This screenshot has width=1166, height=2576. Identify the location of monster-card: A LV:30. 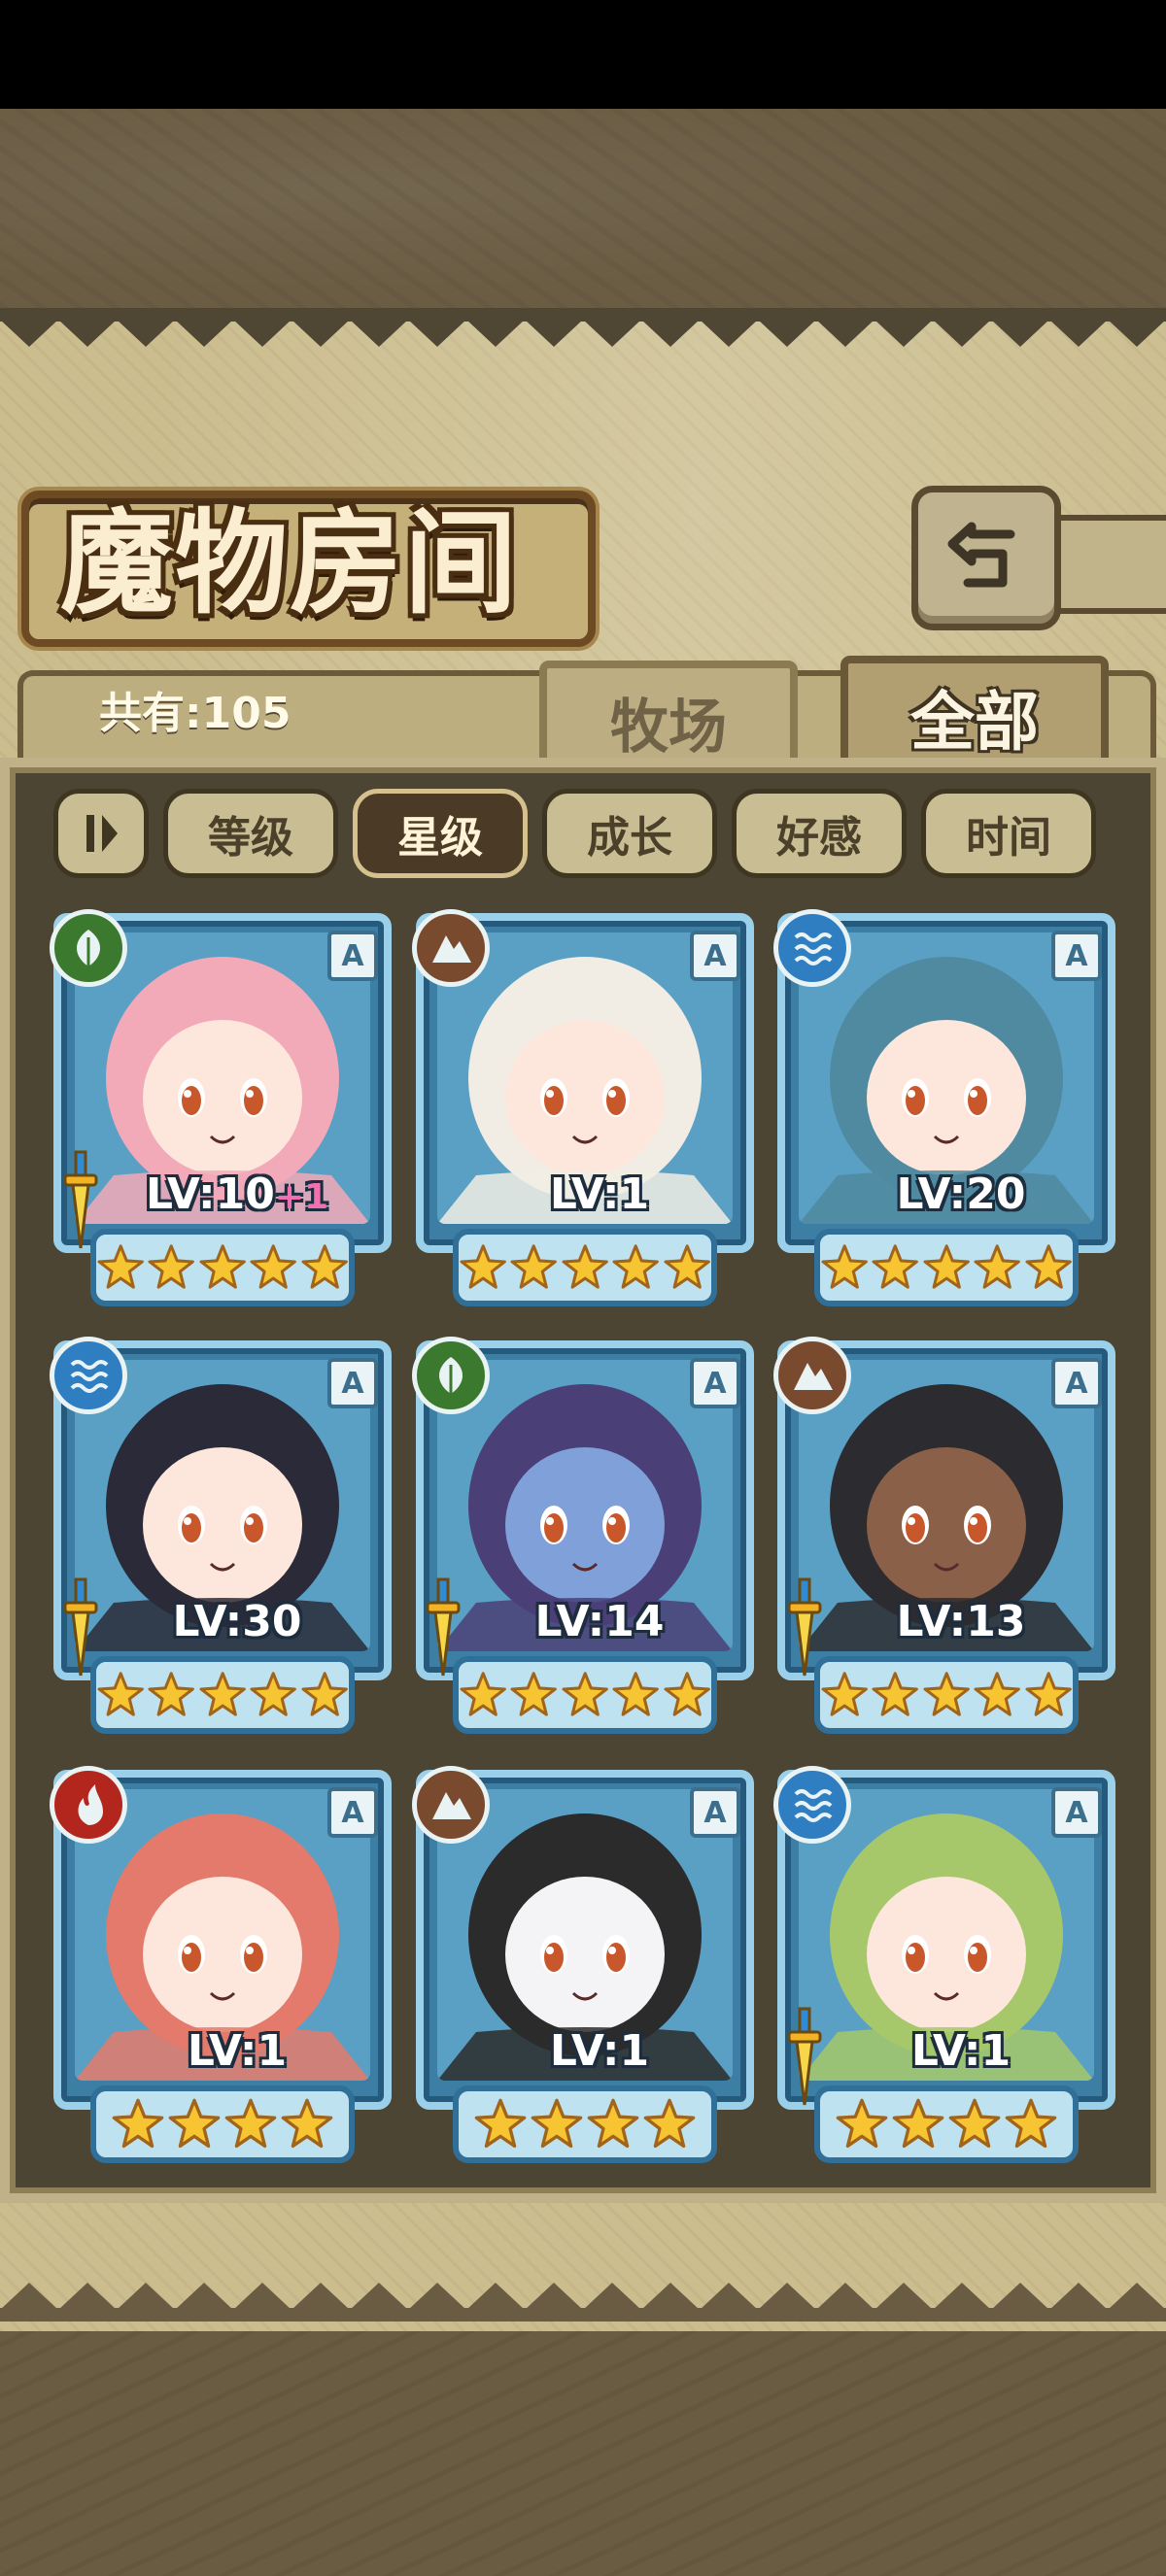
(221, 1538).